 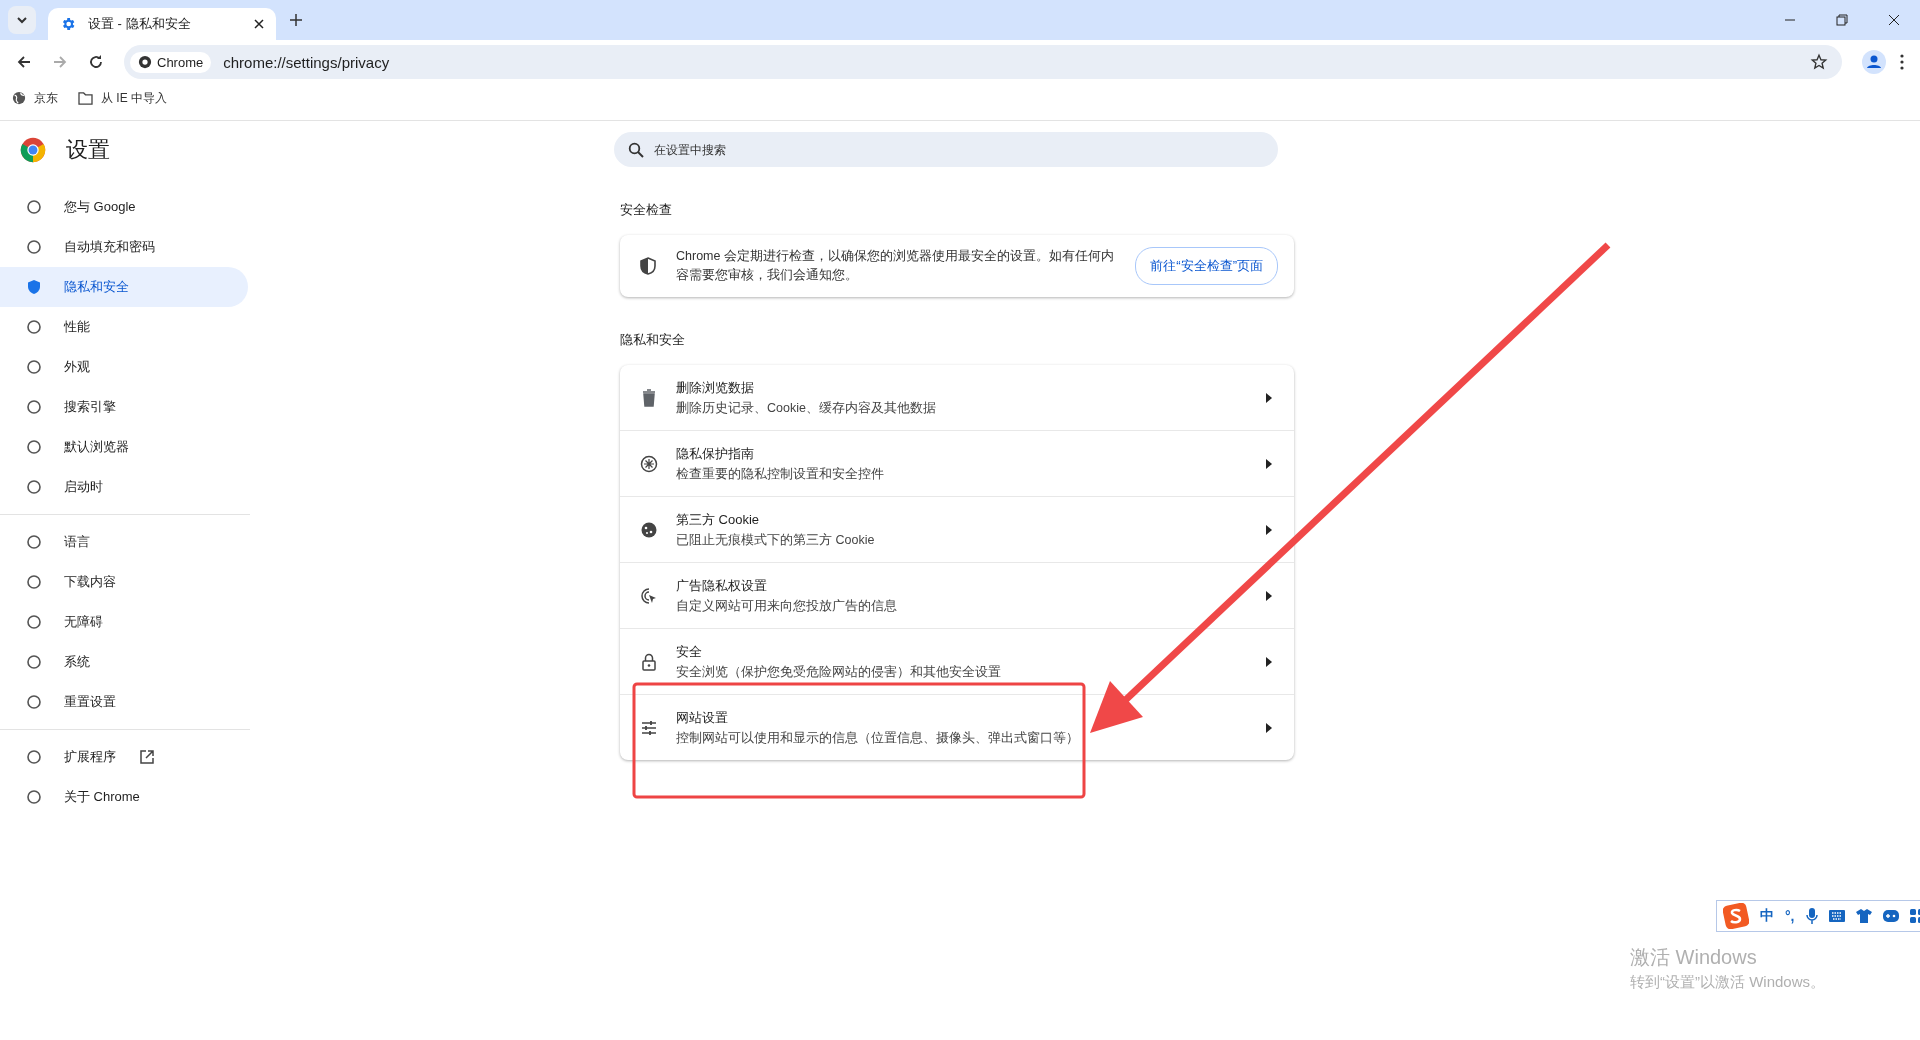 I want to click on bookmark-item: 京东, so click(x=35, y=98).